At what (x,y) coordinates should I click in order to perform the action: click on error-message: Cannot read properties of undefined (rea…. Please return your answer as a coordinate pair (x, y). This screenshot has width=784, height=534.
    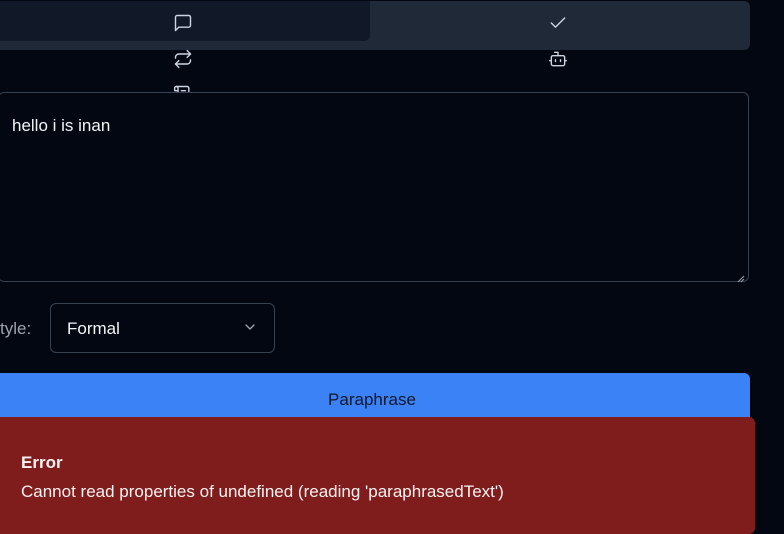
    Looking at the image, I should click on (262, 491).